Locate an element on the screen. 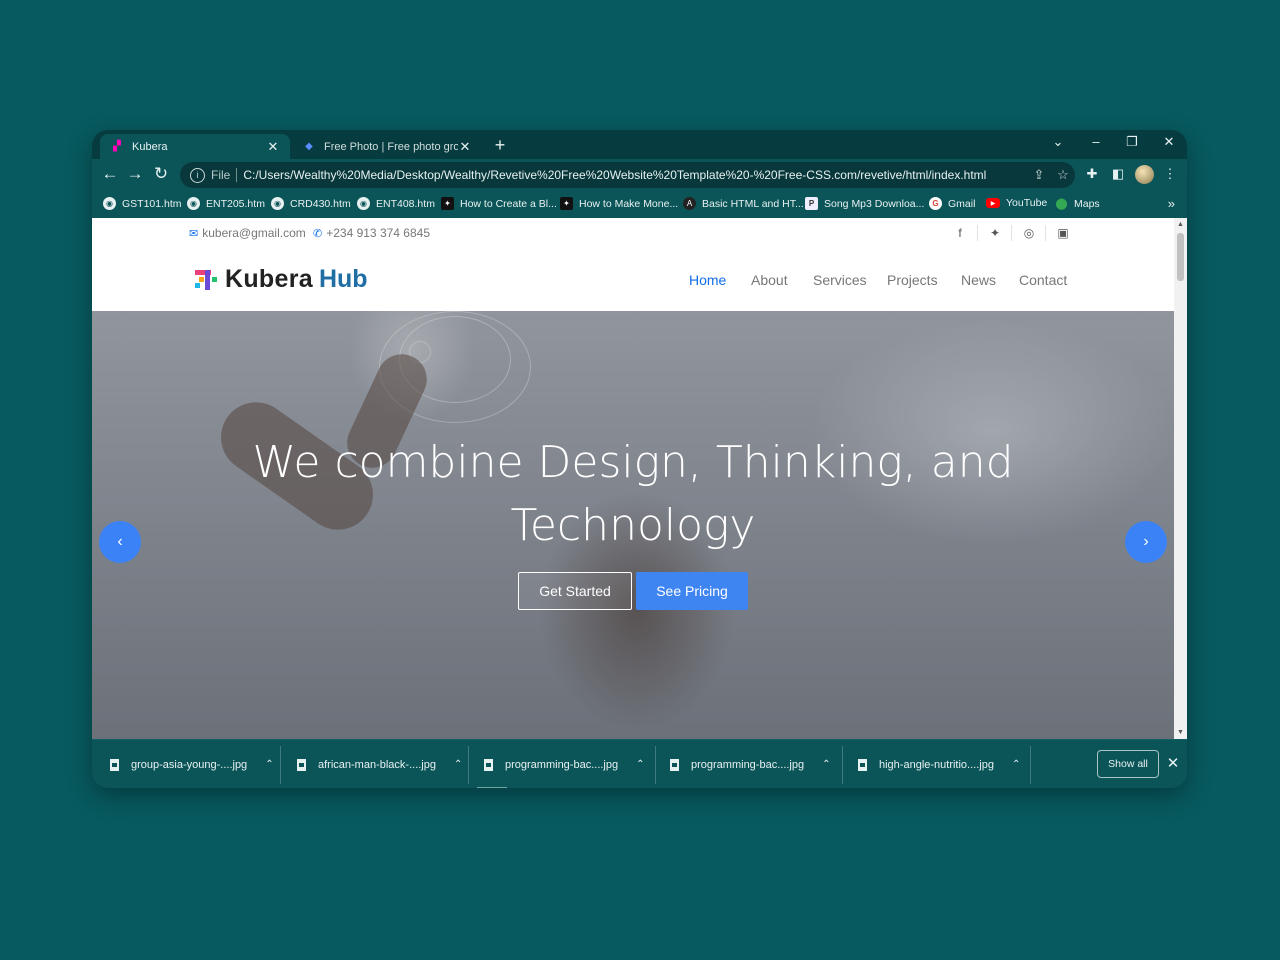  download-filename: high-angle-nutritio....jpg is located at coordinates (936, 764).